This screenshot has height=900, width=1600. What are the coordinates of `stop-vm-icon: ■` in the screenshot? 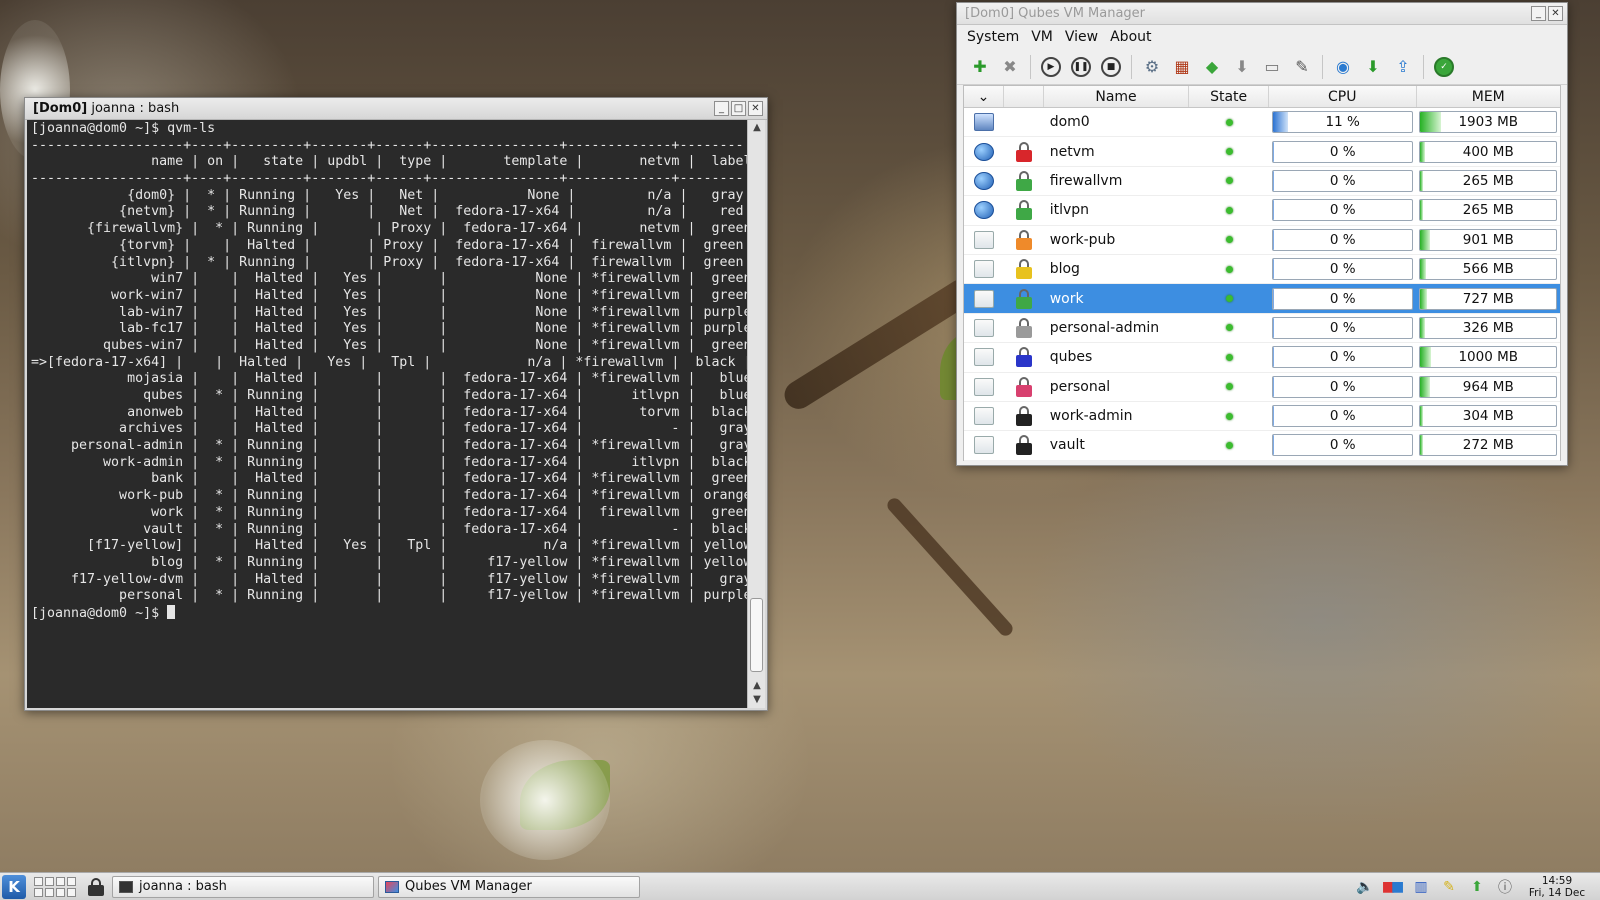 It's located at (1111, 67).